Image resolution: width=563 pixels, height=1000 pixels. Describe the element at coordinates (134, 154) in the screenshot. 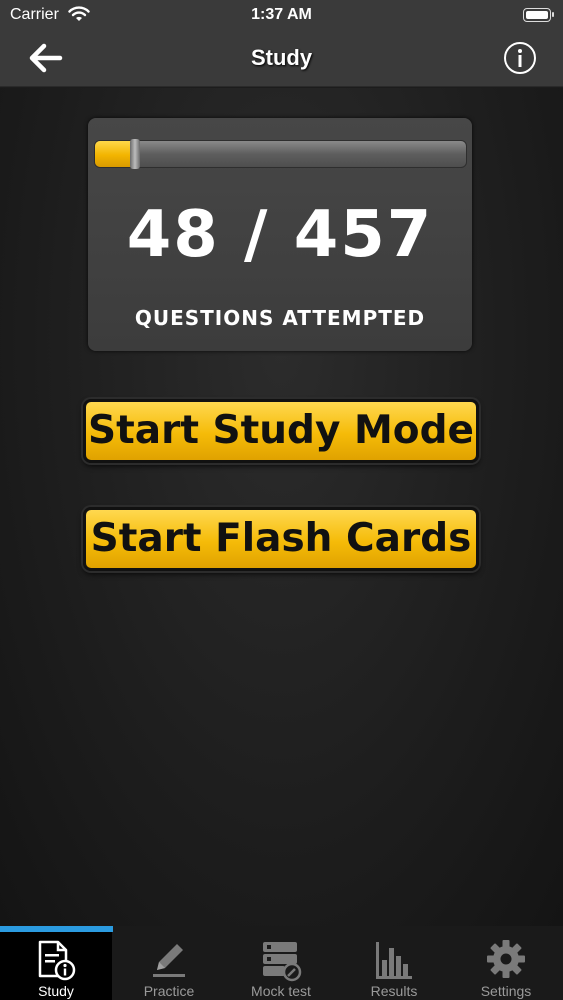

I see `progress-thumb` at that location.